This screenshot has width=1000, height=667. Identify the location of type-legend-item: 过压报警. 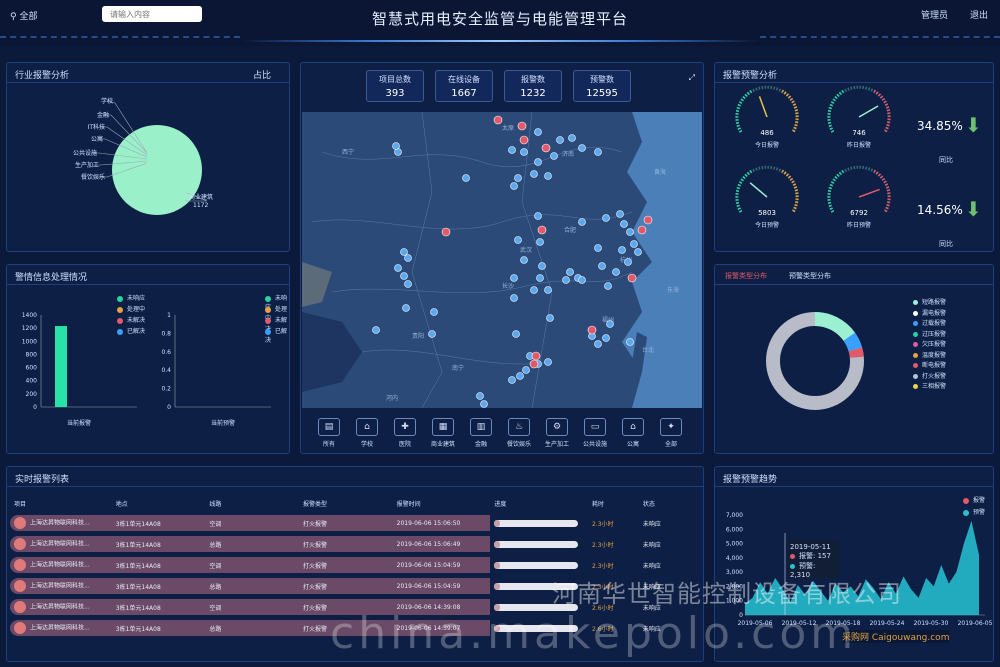
(929, 333).